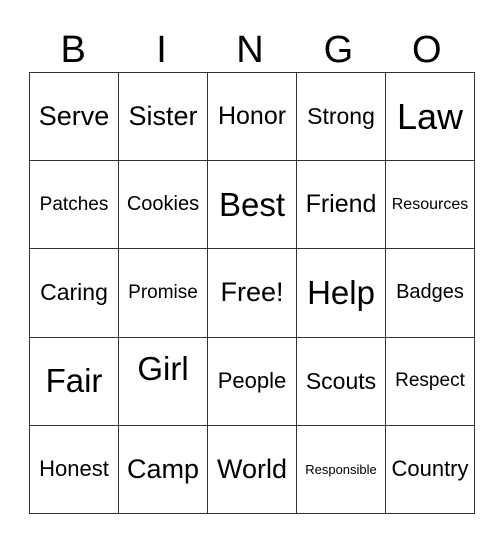 The height and width of the screenshot is (544, 500). Describe the element at coordinates (341, 205) in the screenshot. I see `bingo-cell: Friend` at that location.